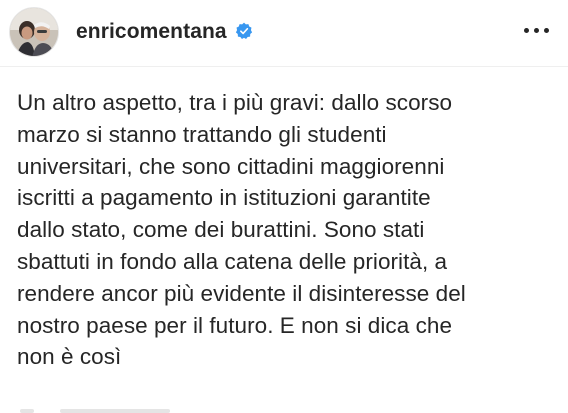  I want to click on next-section-hint, so click(284, 408).